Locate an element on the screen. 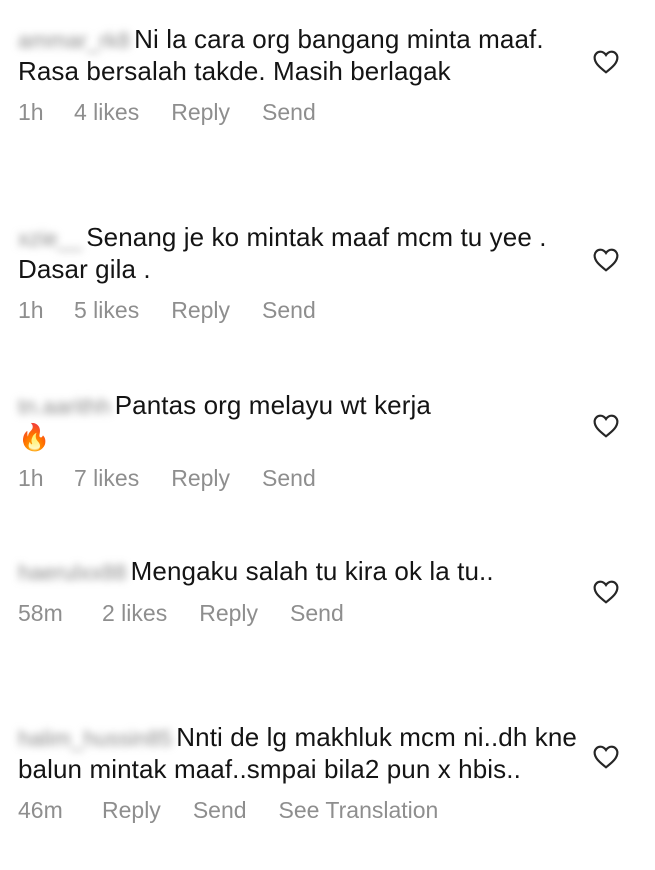 The height and width of the screenshot is (870, 655). see-translation-button: See Translation is located at coordinates (359, 810).